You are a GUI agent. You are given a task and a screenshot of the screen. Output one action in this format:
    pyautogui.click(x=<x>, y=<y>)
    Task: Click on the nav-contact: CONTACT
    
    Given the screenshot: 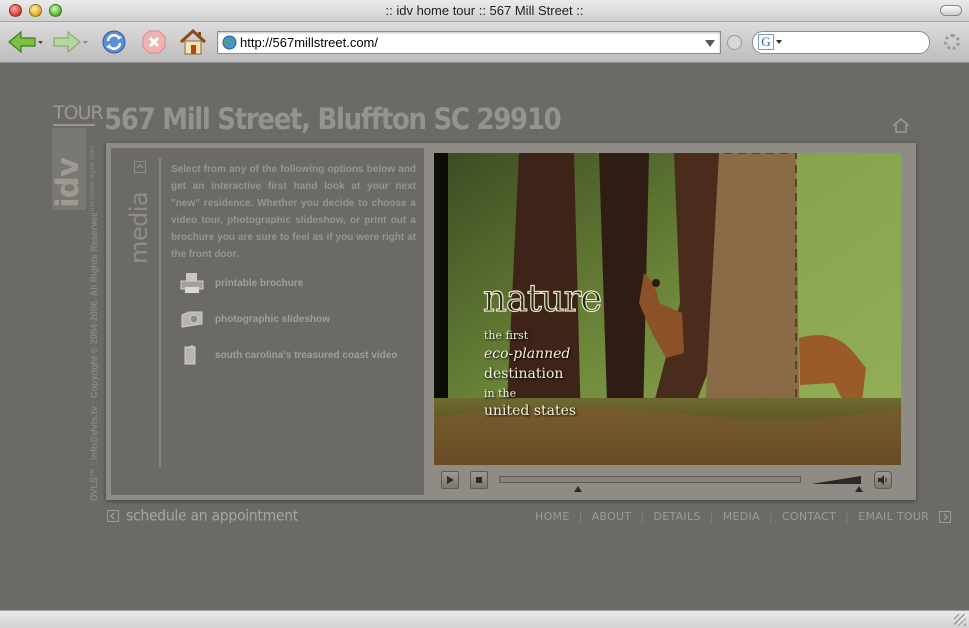 What is the action you would take?
    pyautogui.click(x=809, y=516)
    